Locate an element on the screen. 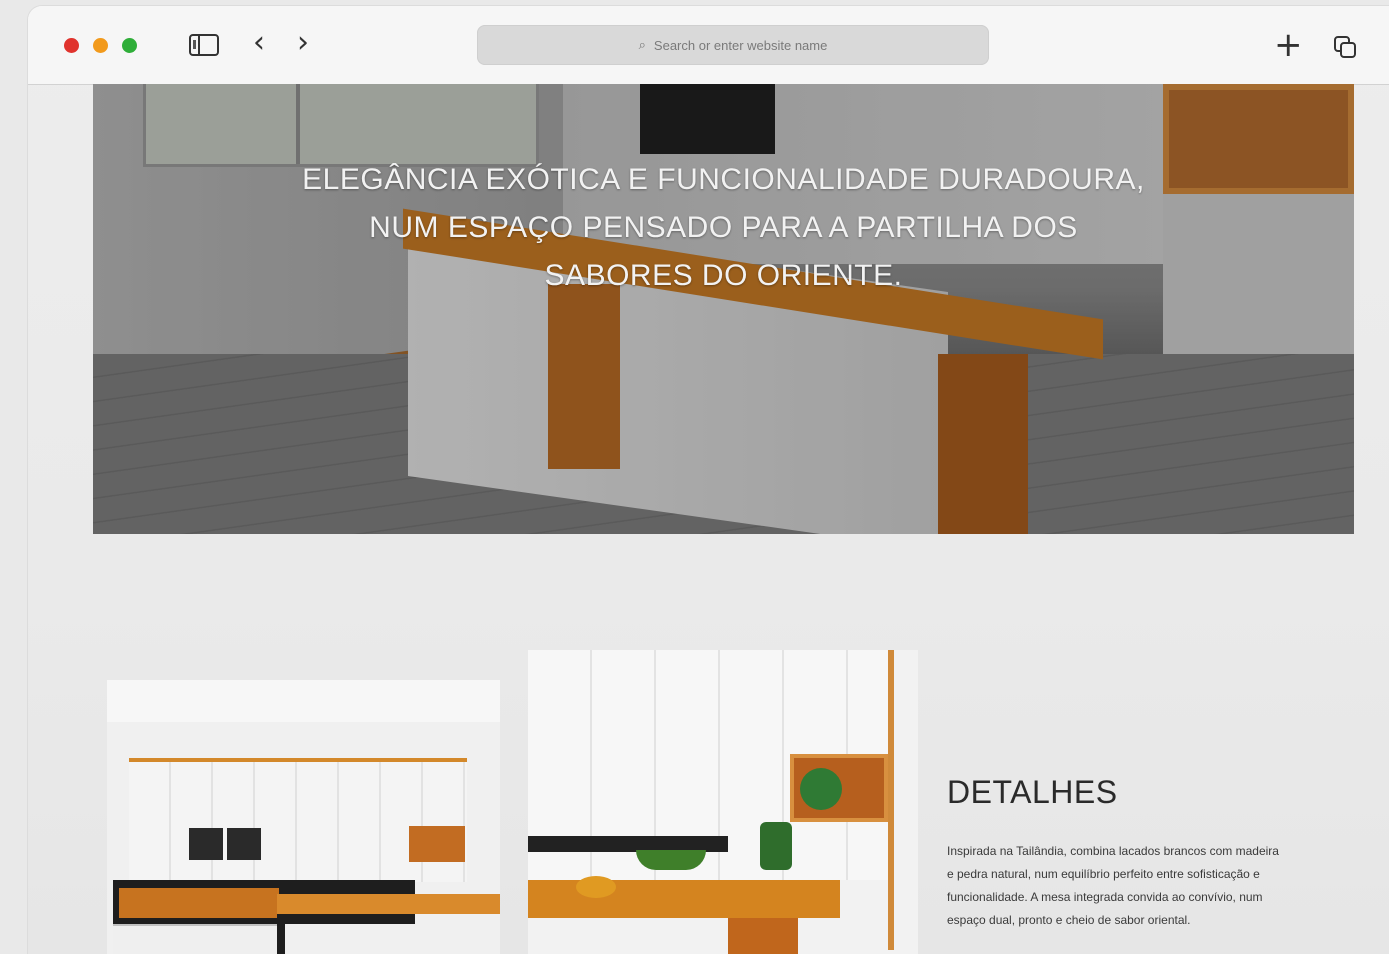  address-placeholder: Search or enter website name is located at coordinates (740, 45).